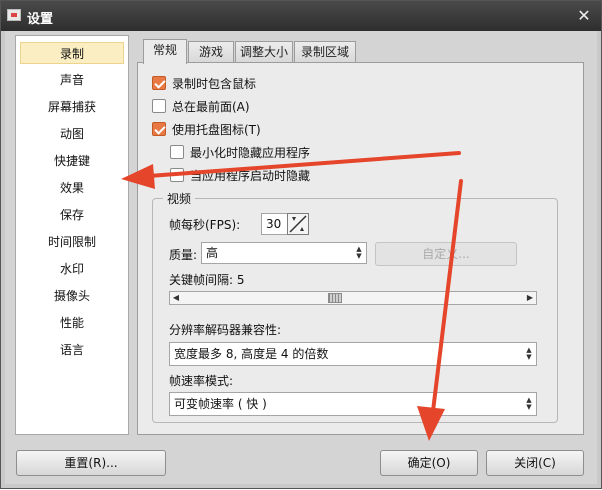 The height and width of the screenshot is (490, 602). What do you see at coordinates (179, 198) in the screenshot?
I see `video-group-title: 视频` at bounding box center [179, 198].